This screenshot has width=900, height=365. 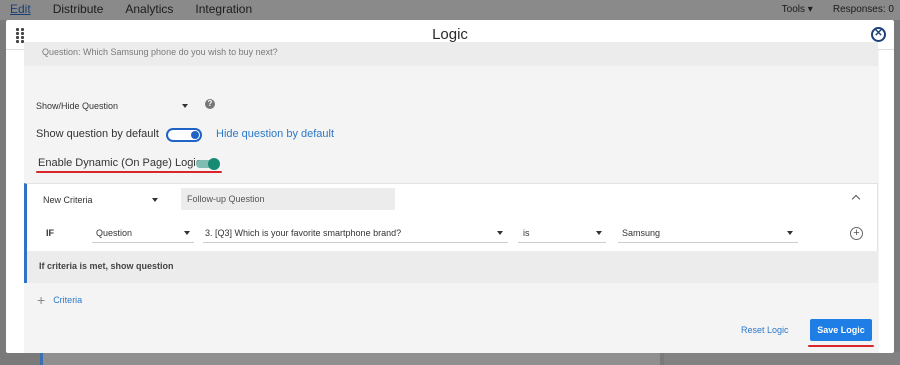 What do you see at coordinates (708, 242) in the screenshot?
I see `value-select-underline` at bounding box center [708, 242].